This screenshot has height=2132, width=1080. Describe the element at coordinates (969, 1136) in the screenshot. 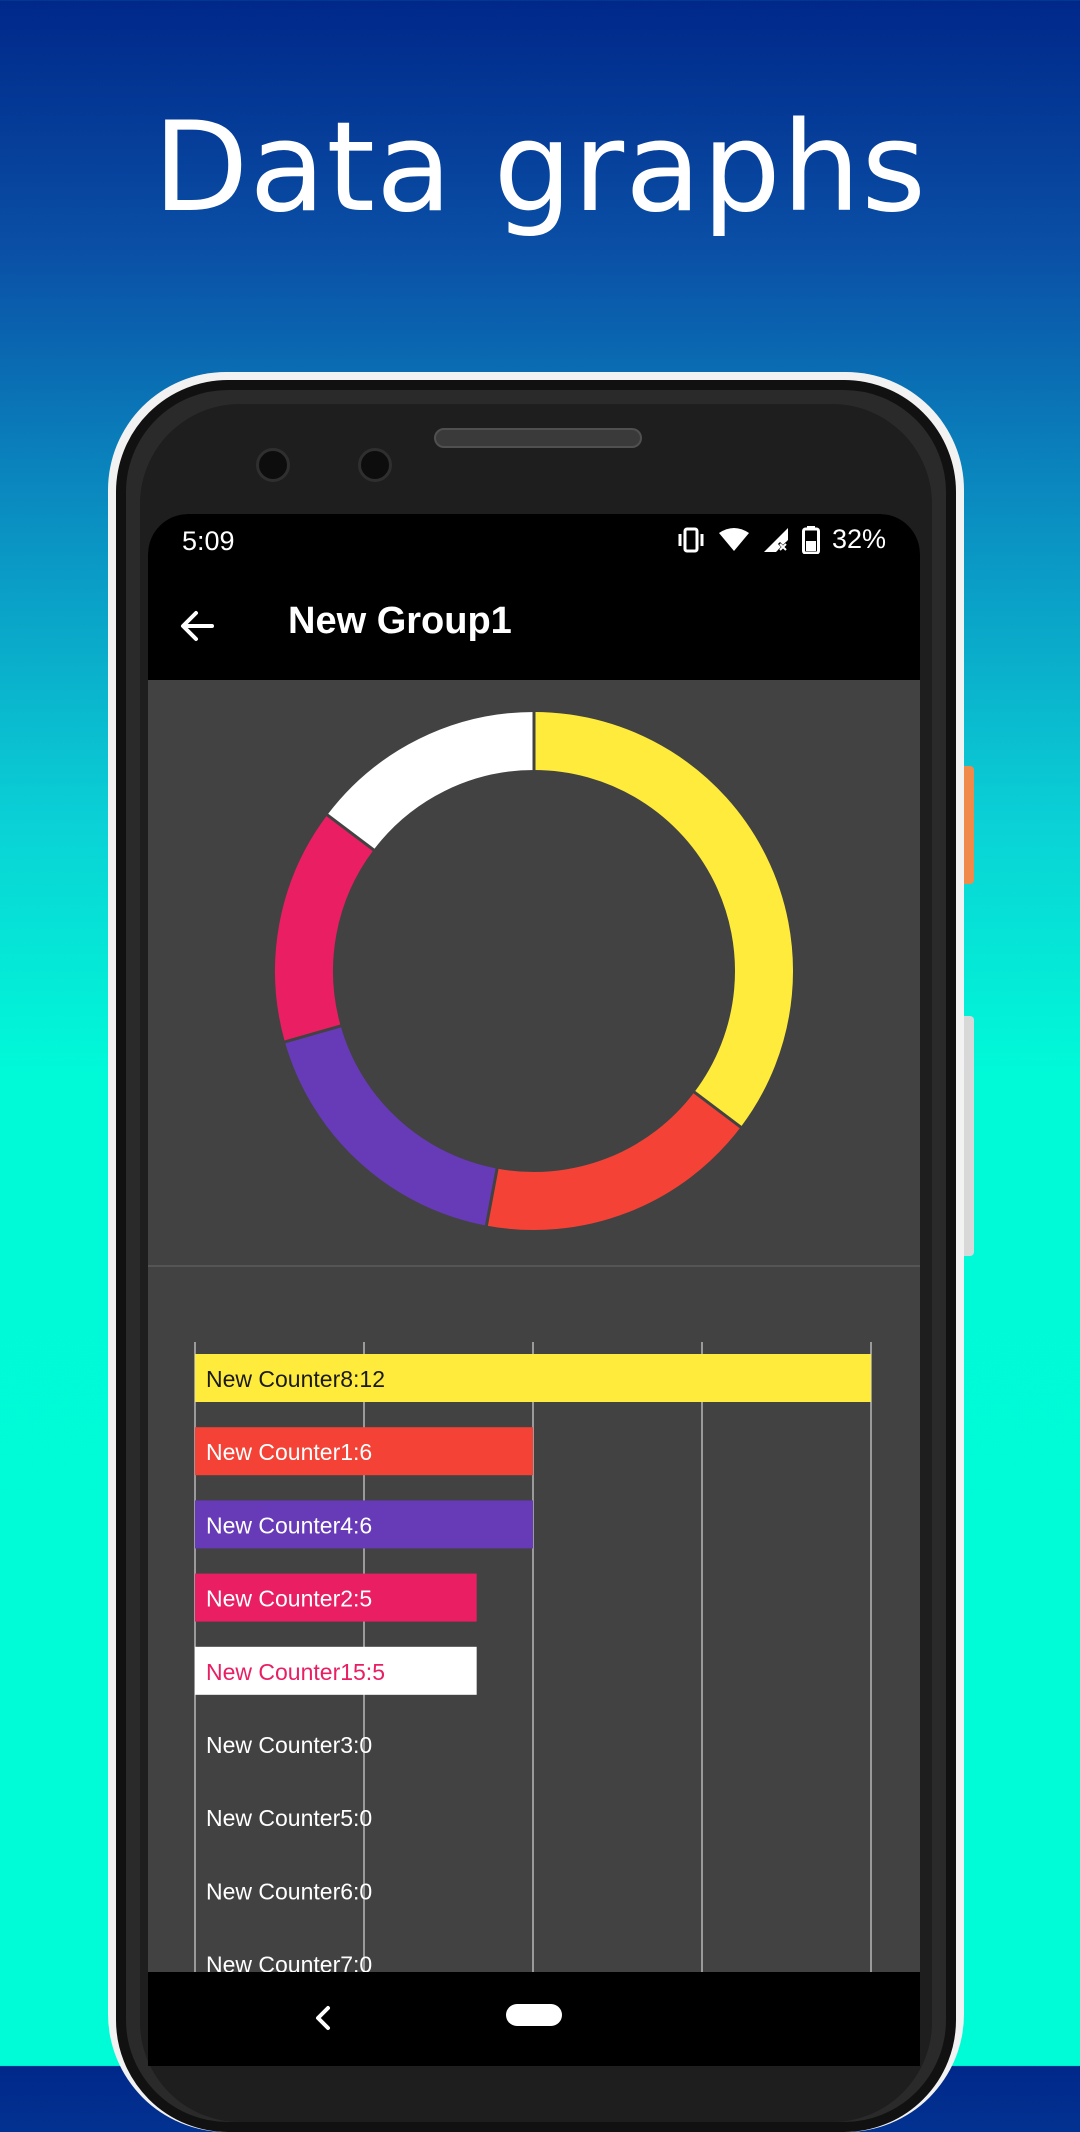

I see `volume-button` at that location.